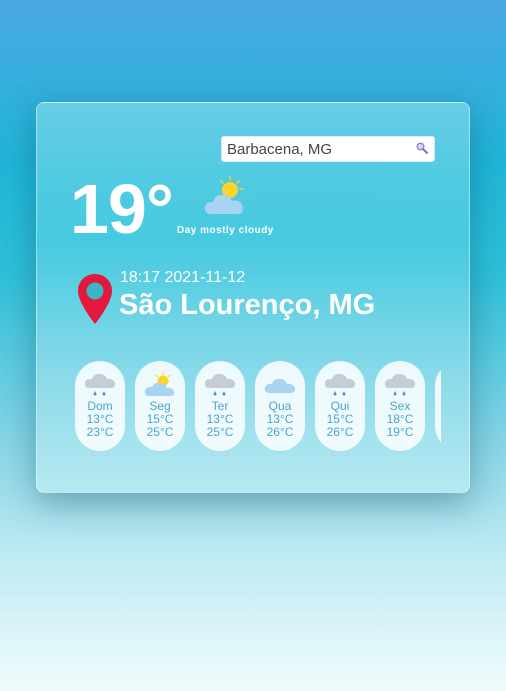  Describe the element at coordinates (183, 277) in the screenshot. I see `local-datetime: 18:17 2021-11-12` at that location.